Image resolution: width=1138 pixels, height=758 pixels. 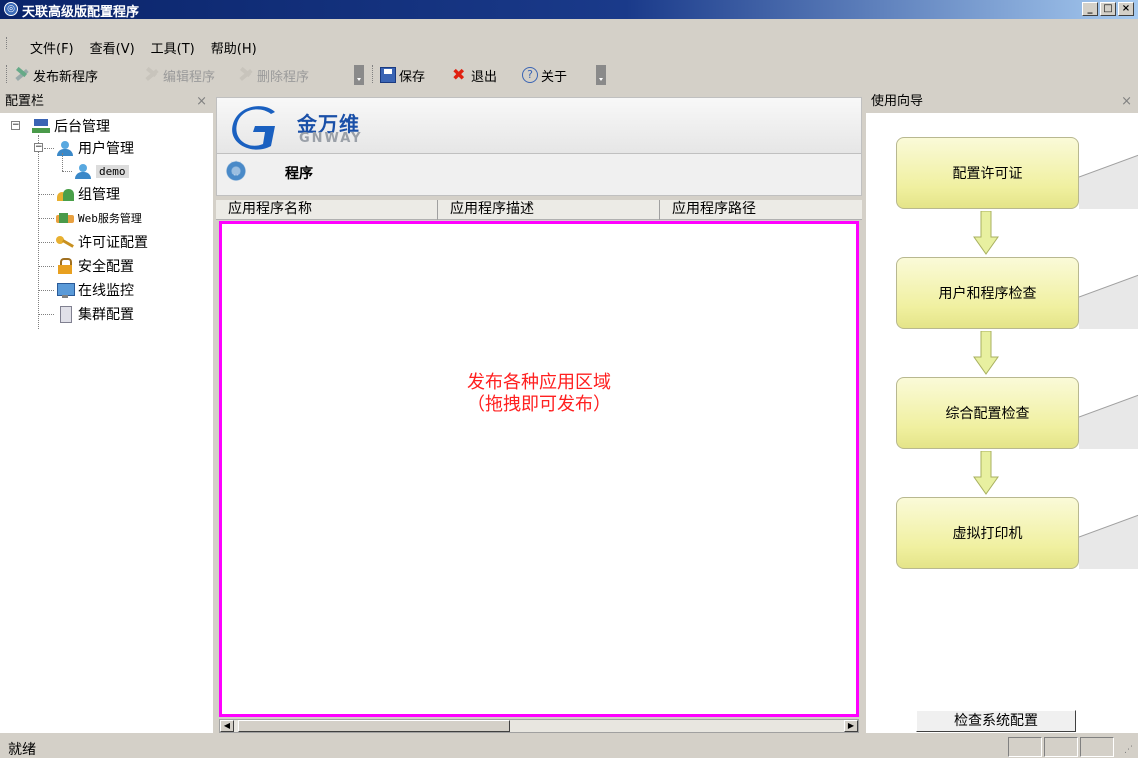 What do you see at coordinates (7, 74) in the screenshot?
I see `toolbar-grip` at bounding box center [7, 74].